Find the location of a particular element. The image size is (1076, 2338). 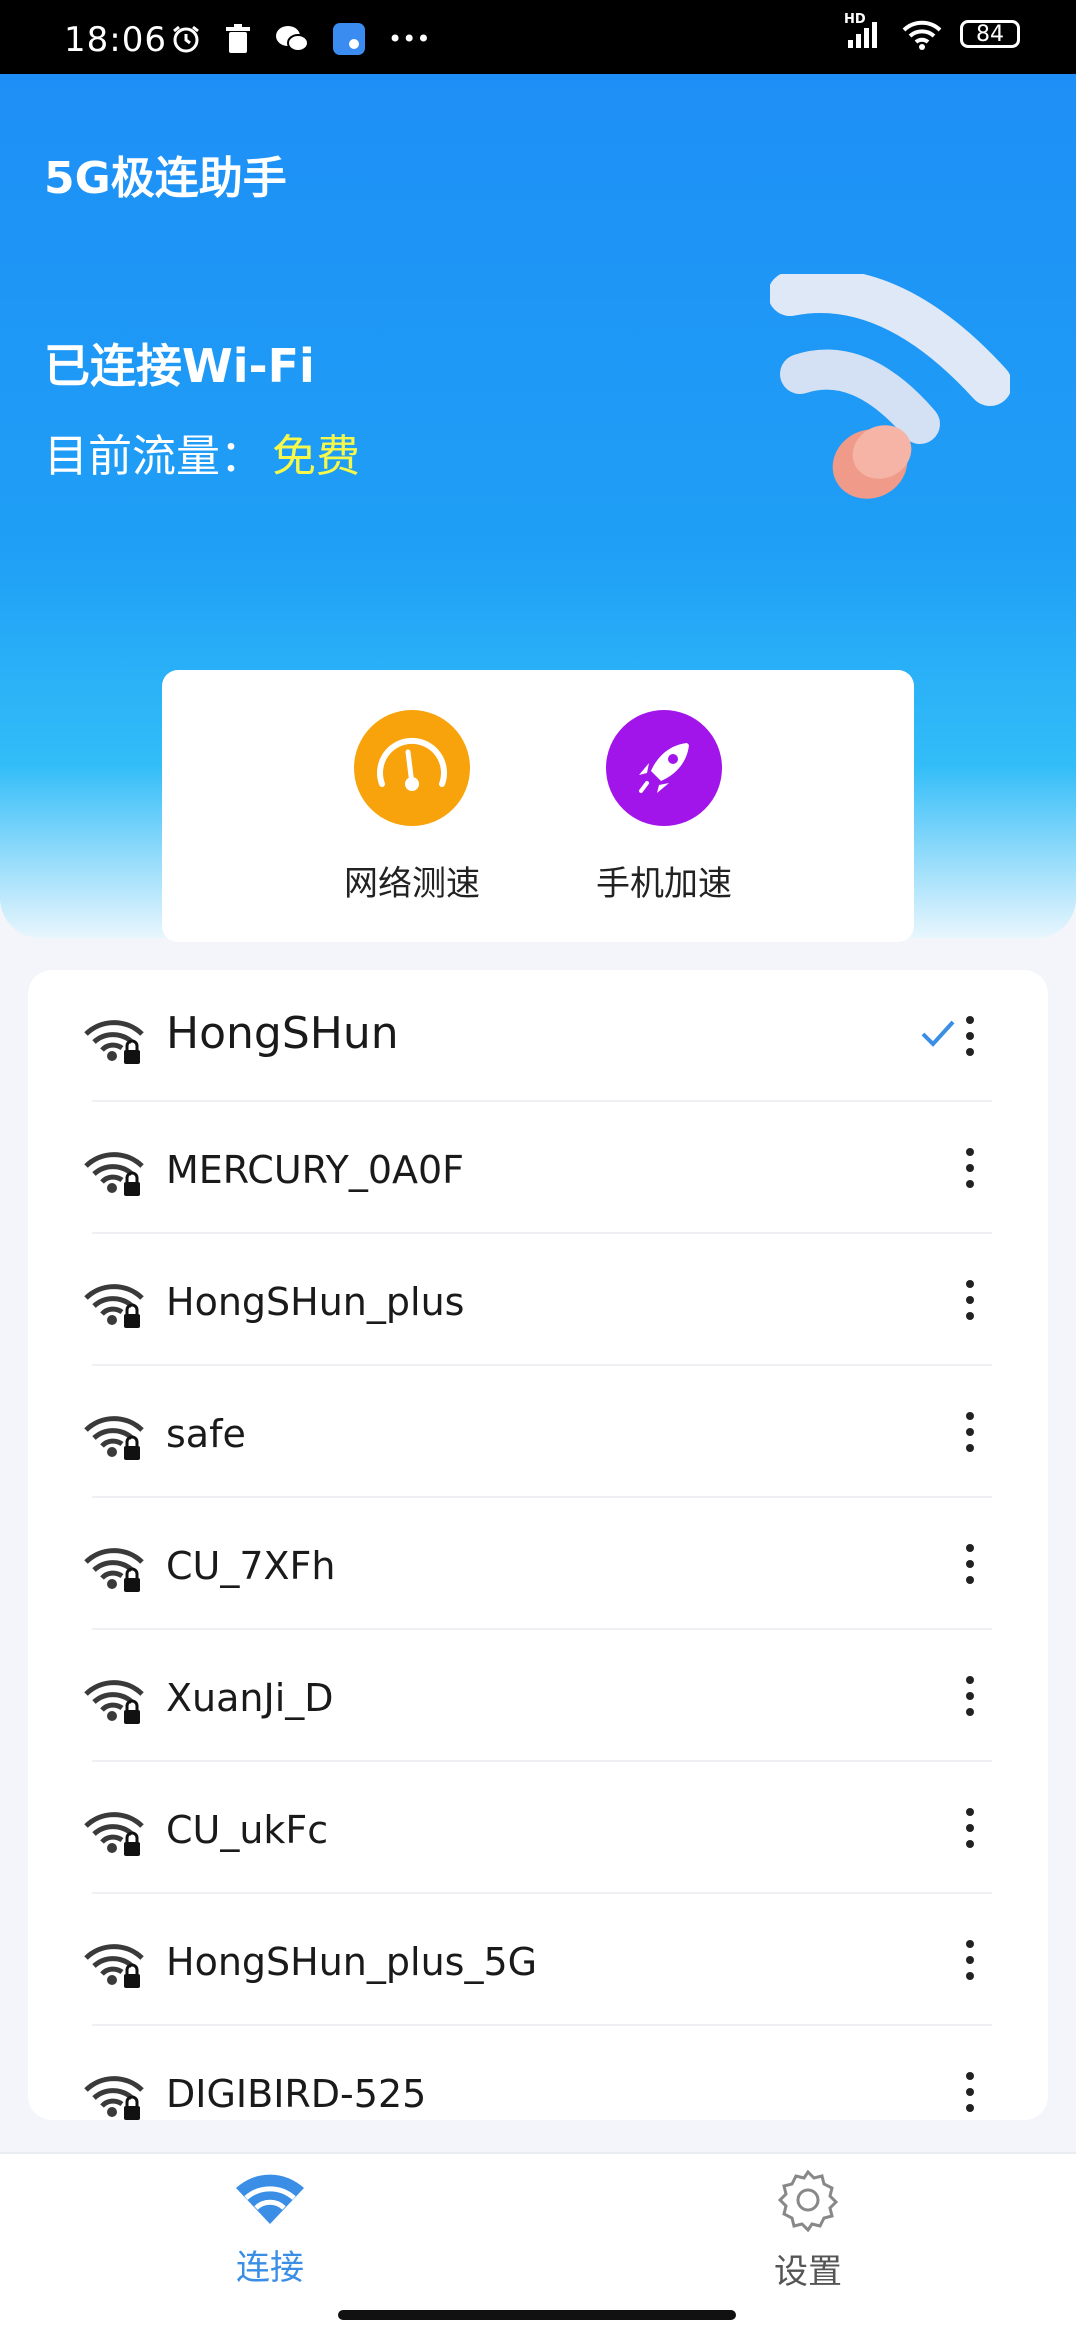

traffic-info: 目前流量： 免费 is located at coordinates (202, 452).